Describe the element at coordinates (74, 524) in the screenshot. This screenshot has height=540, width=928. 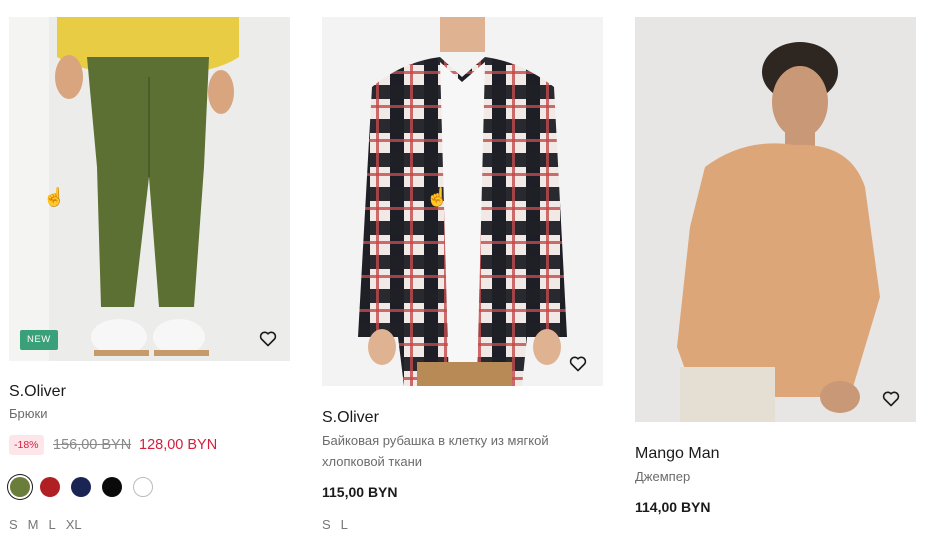
I see `size-option: XL` at that location.